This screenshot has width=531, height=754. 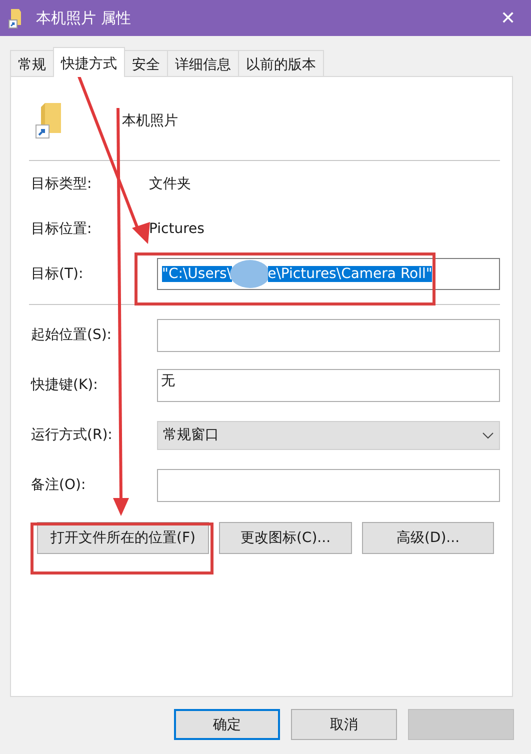 What do you see at coordinates (328, 385) in the screenshot?
I see `text-field: 无` at bounding box center [328, 385].